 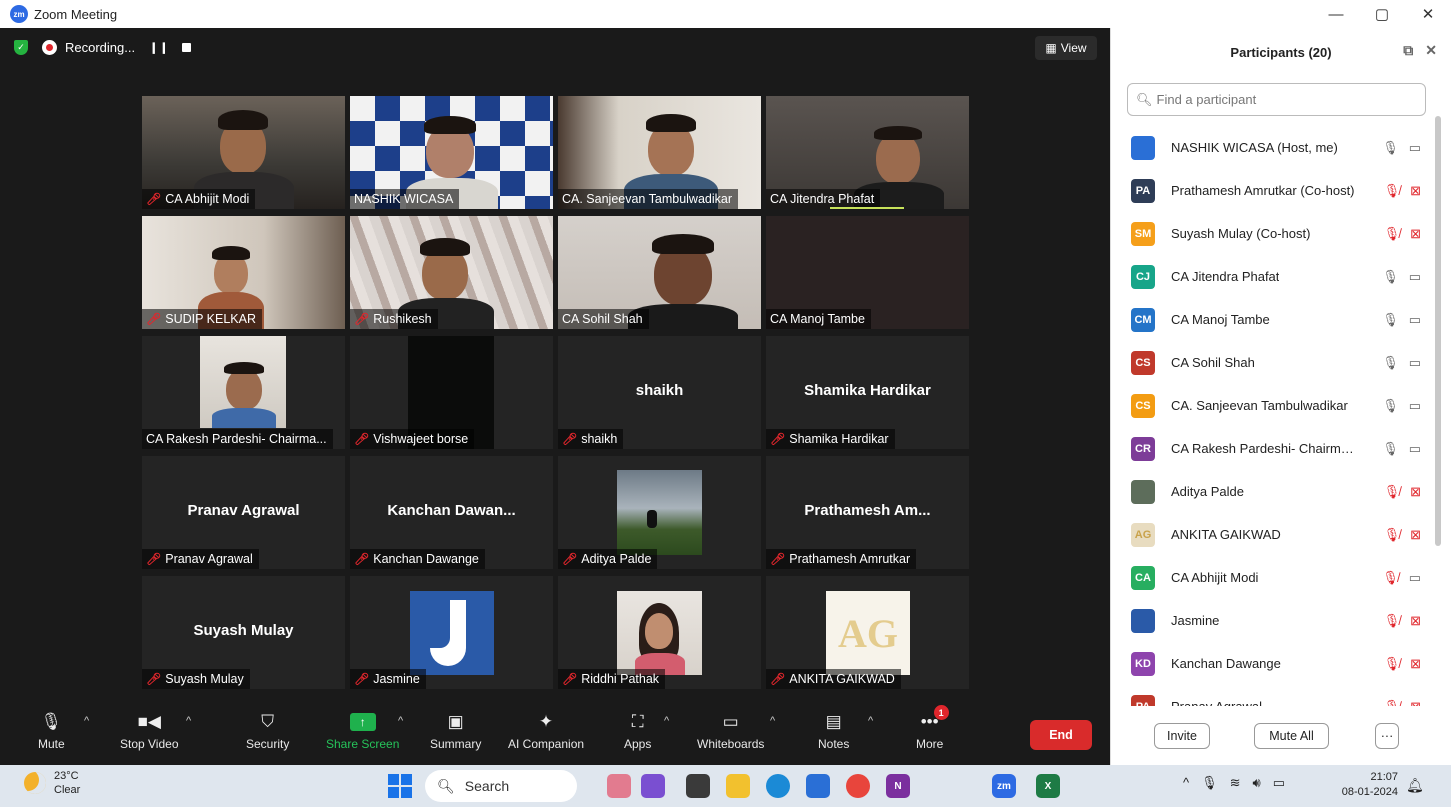 I want to click on video-tile-active-speaker: CA Sohil Shah, so click(x=659, y=272).